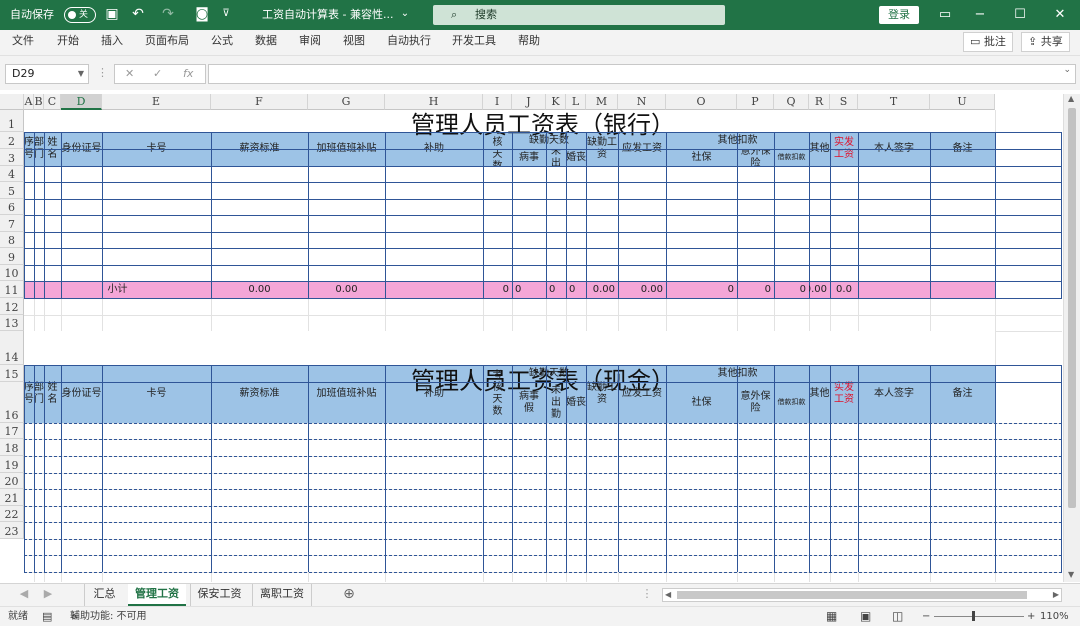  What do you see at coordinates (226, 14) in the screenshot?
I see `customize-qat-icon: ⊽` at bounding box center [226, 14].